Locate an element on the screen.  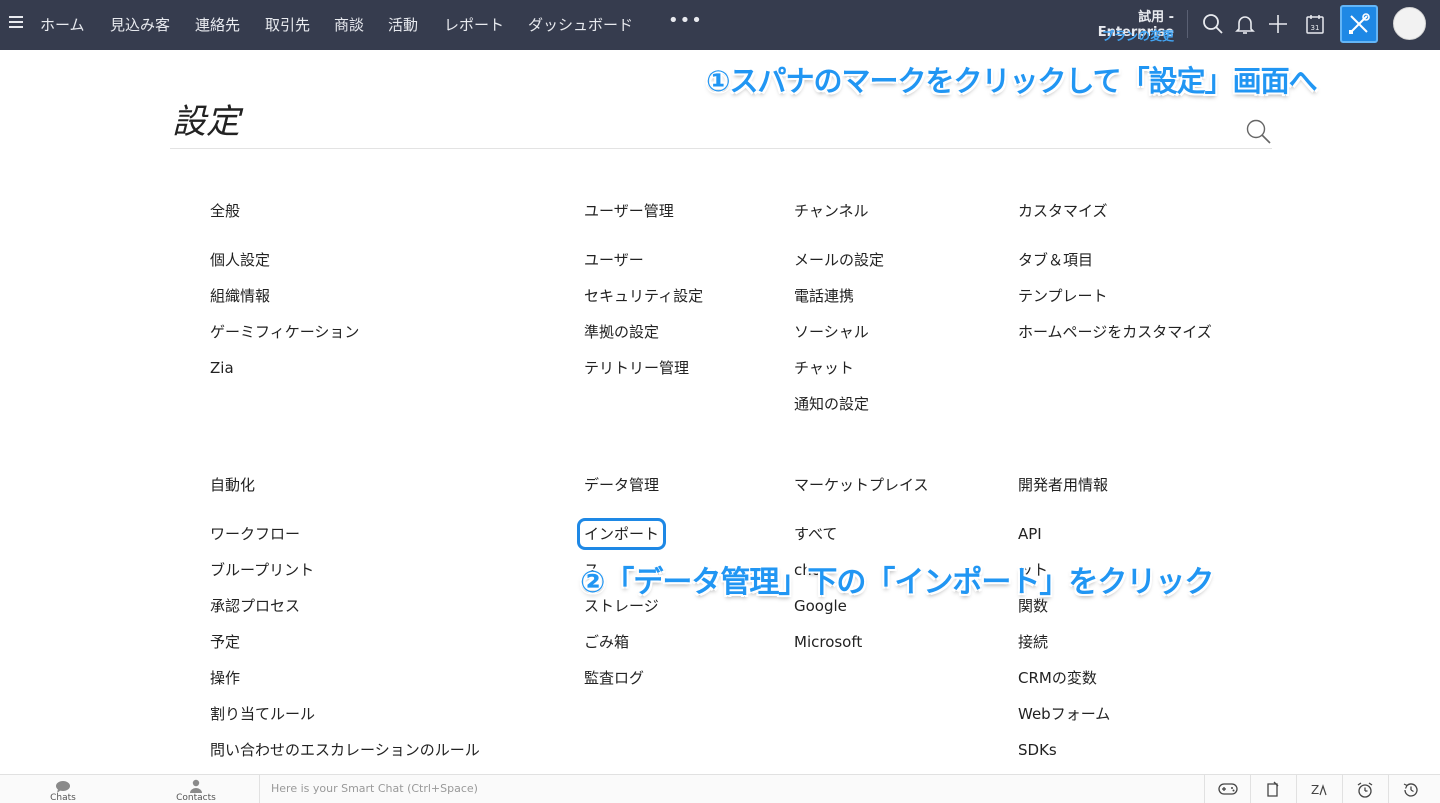
link-gamification: ゲーミフィケーション is located at coordinates (284, 341).